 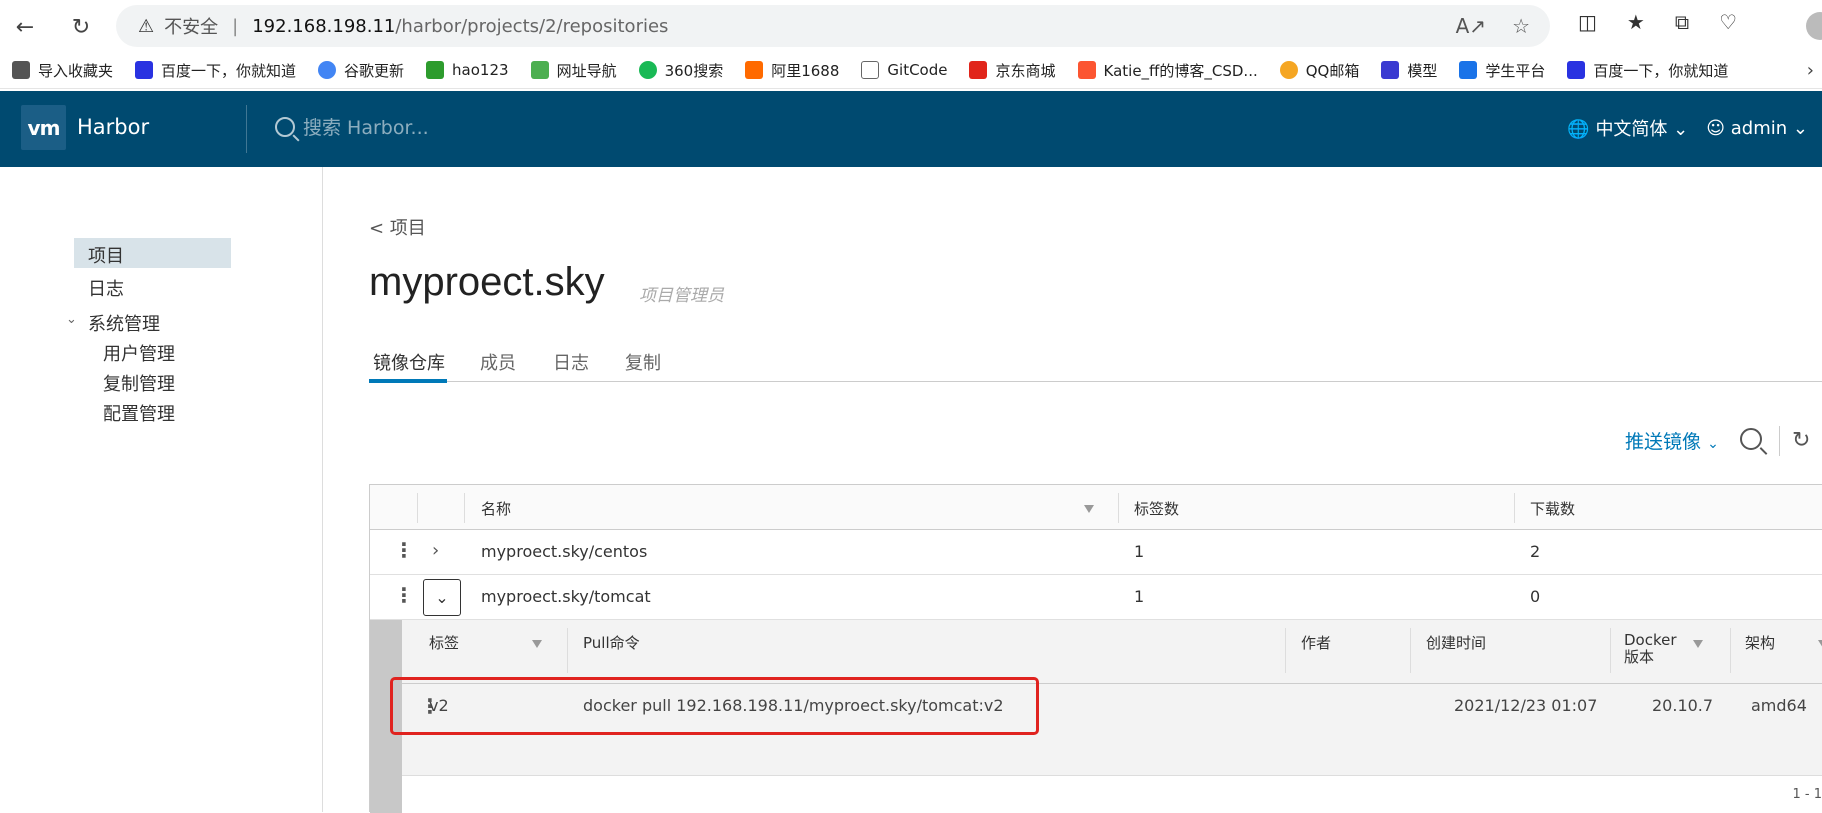 What do you see at coordinates (25, 27) in the screenshot?
I see `back-arrow-icon: ←` at bounding box center [25, 27].